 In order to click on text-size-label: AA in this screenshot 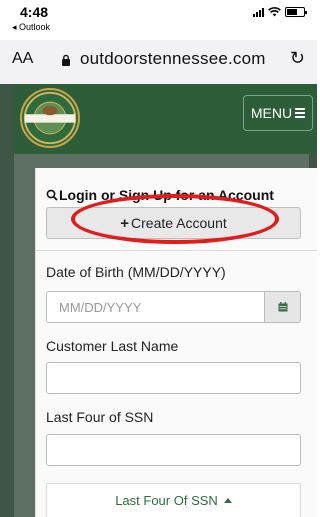, I will do `click(23, 58)`.